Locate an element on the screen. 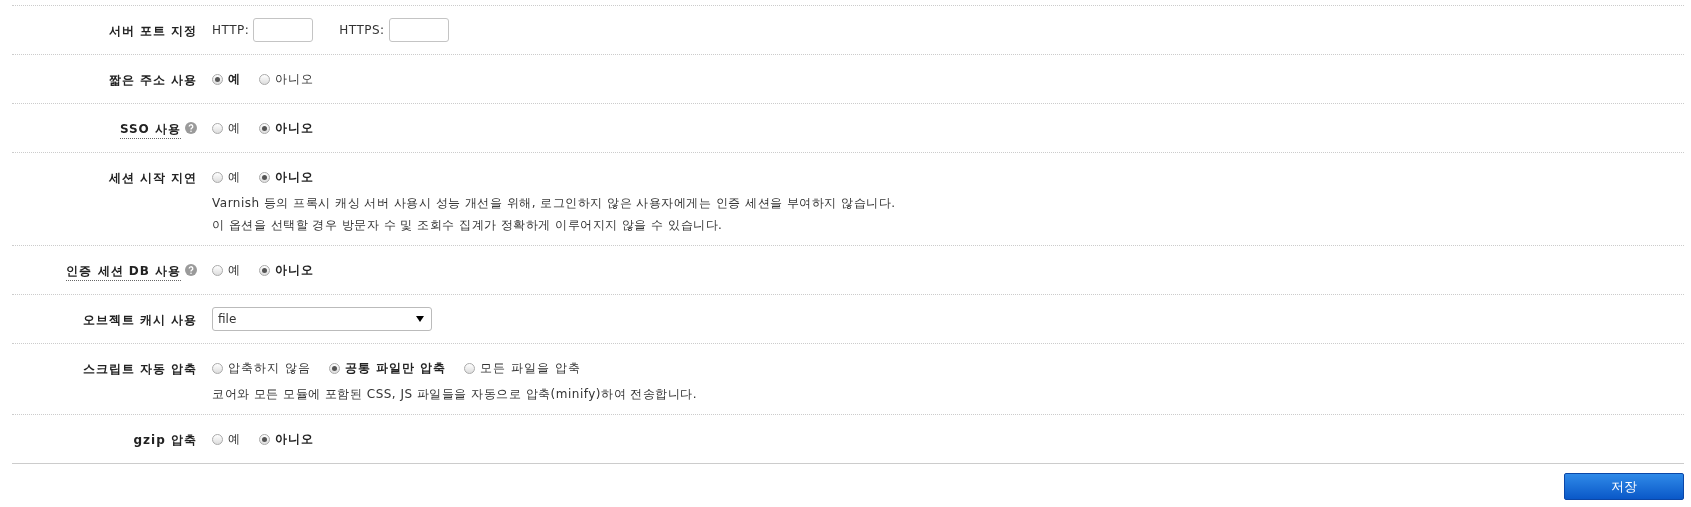  setting-label: 오브젝트 캐시 사용 is located at coordinates (139, 320).